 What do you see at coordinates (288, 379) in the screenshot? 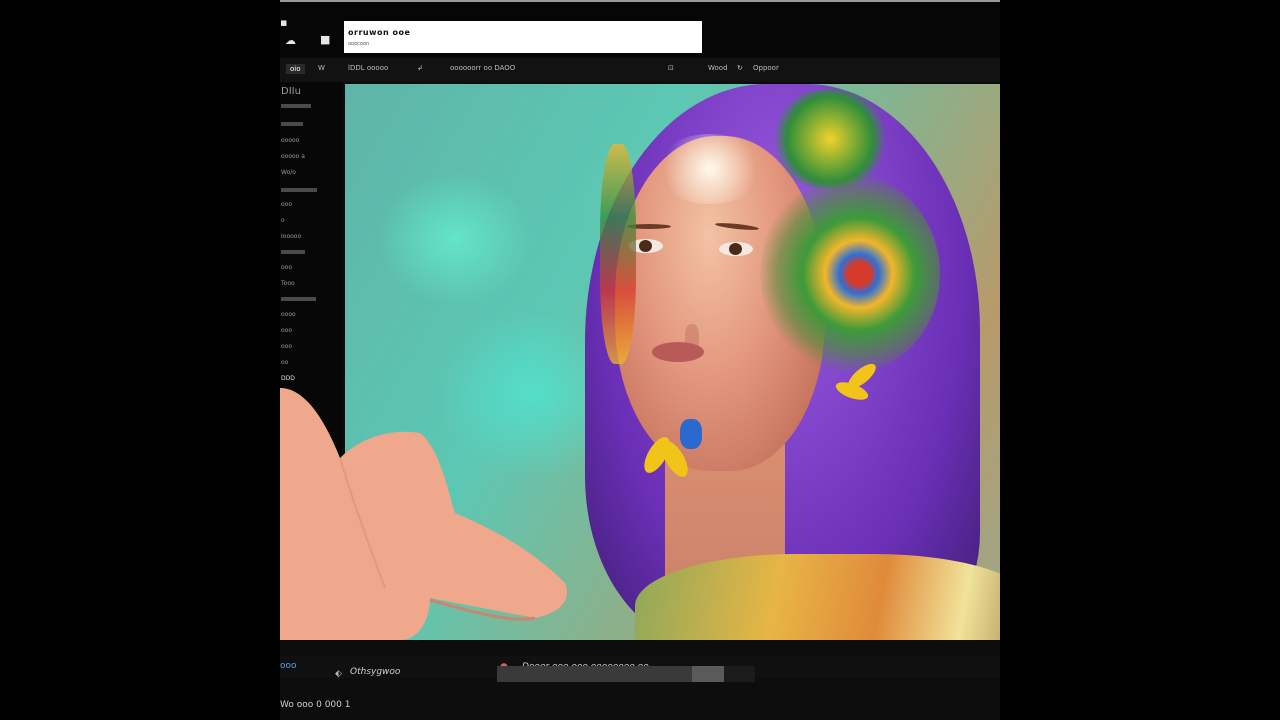
I see `sidebar-item: DDD` at bounding box center [288, 379].